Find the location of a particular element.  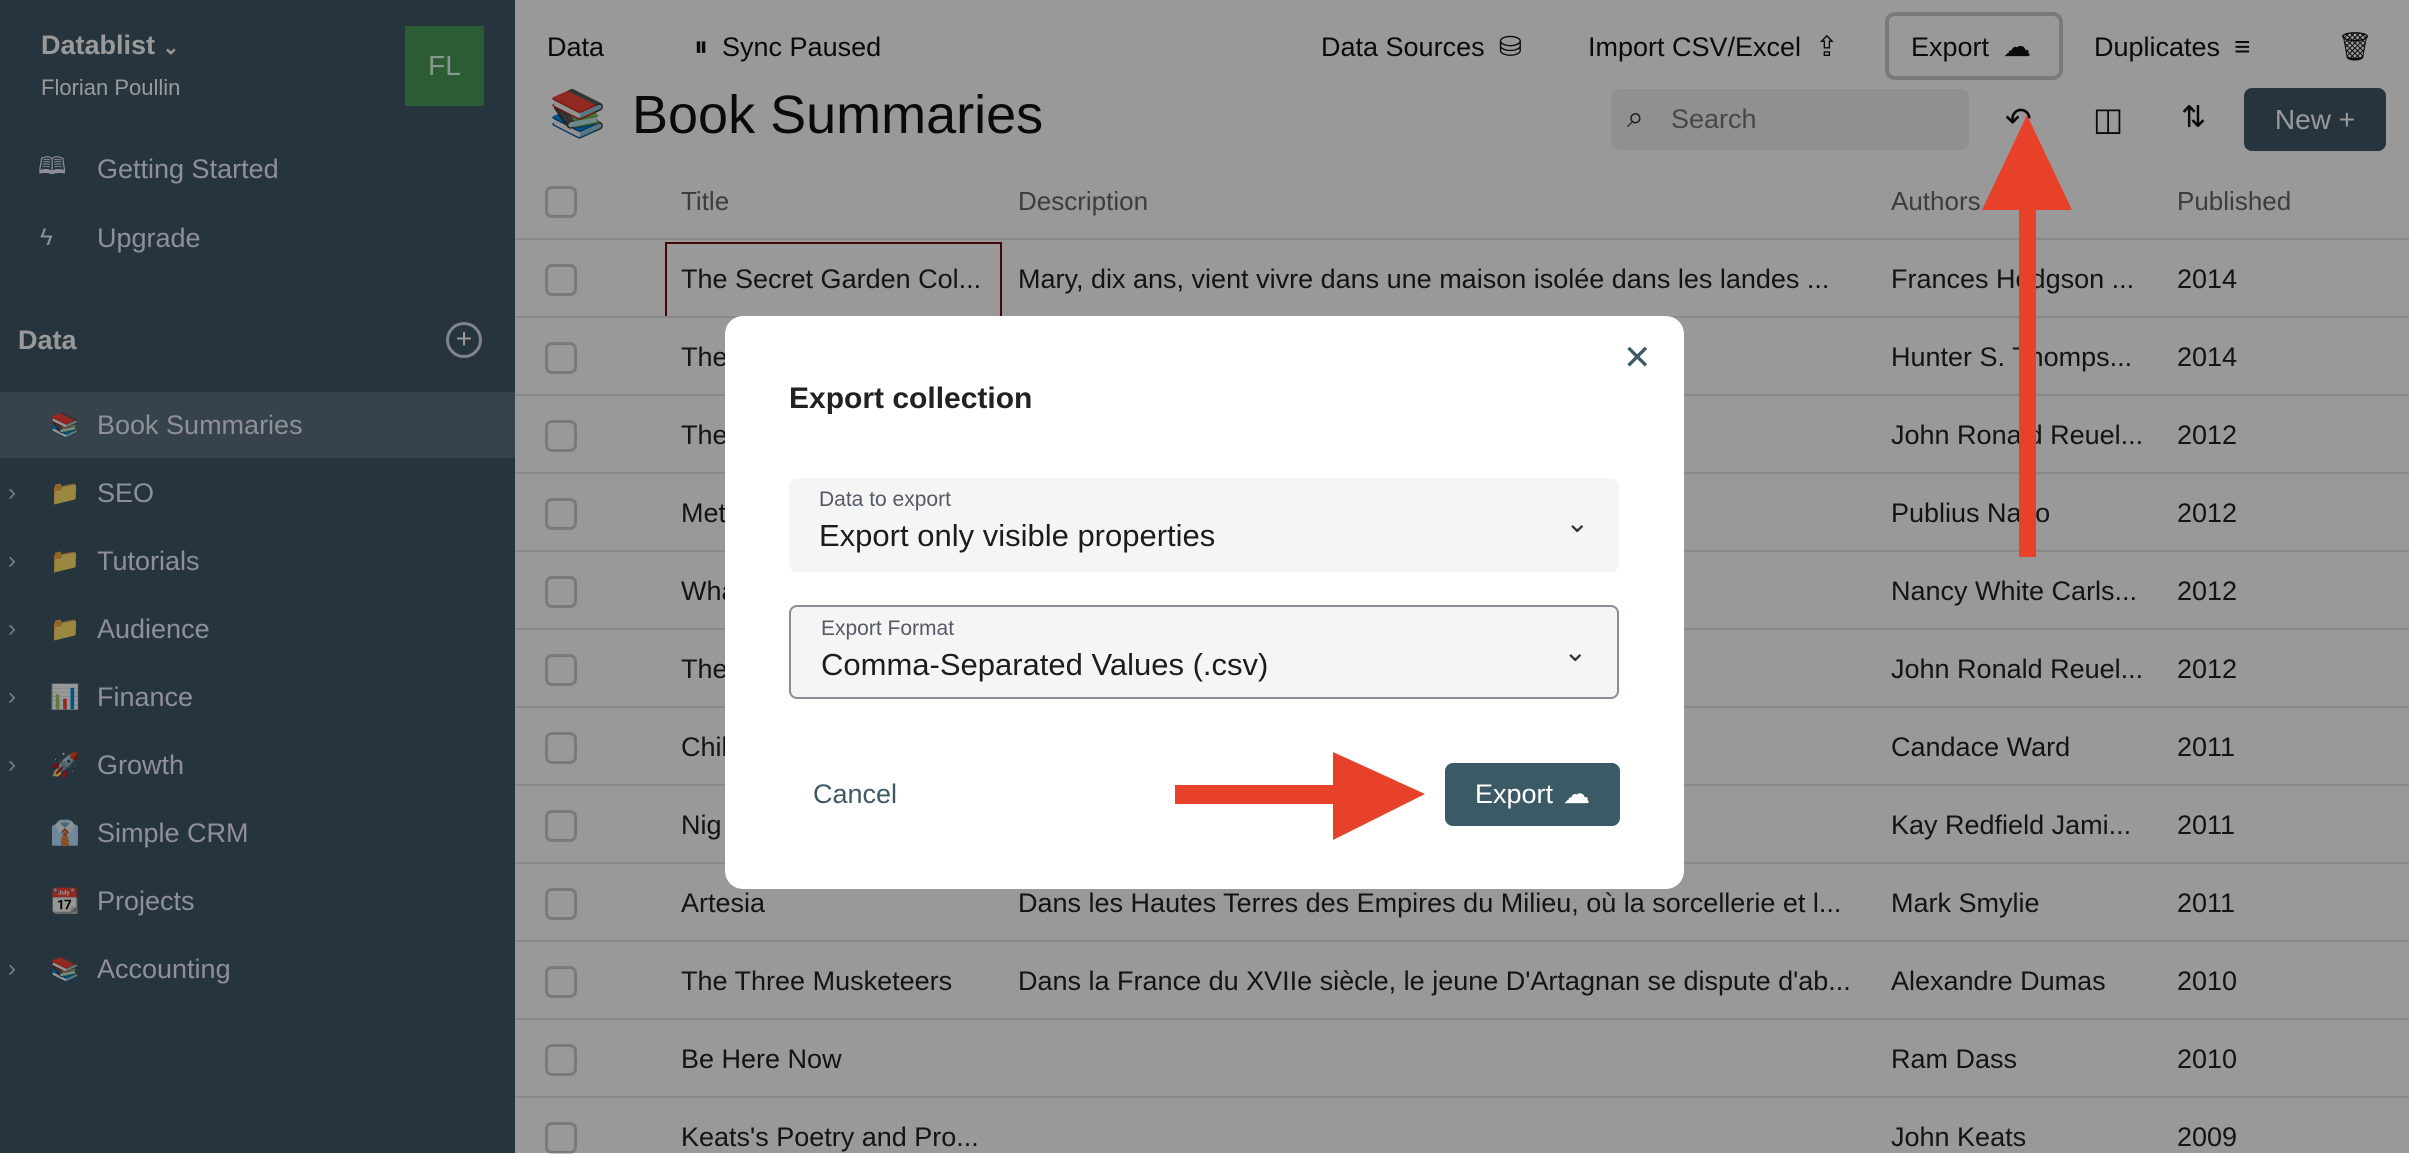

arrow-up-annotation is located at coordinates (2027, 336).